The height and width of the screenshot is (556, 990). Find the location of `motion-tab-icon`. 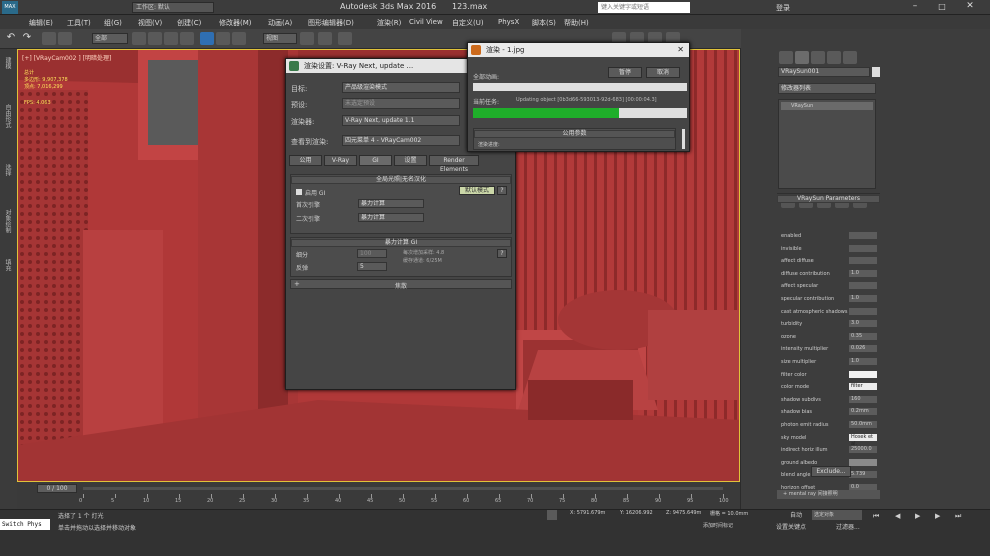

motion-tab-icon is located at coordinates (834, 57).